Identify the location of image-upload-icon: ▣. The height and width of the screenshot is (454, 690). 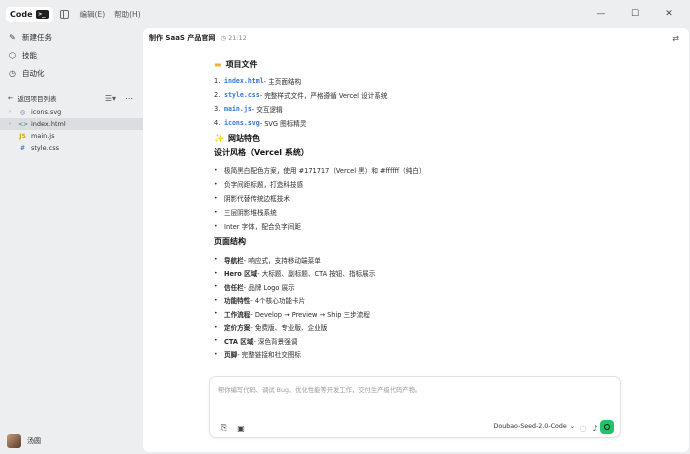
(241, 428).